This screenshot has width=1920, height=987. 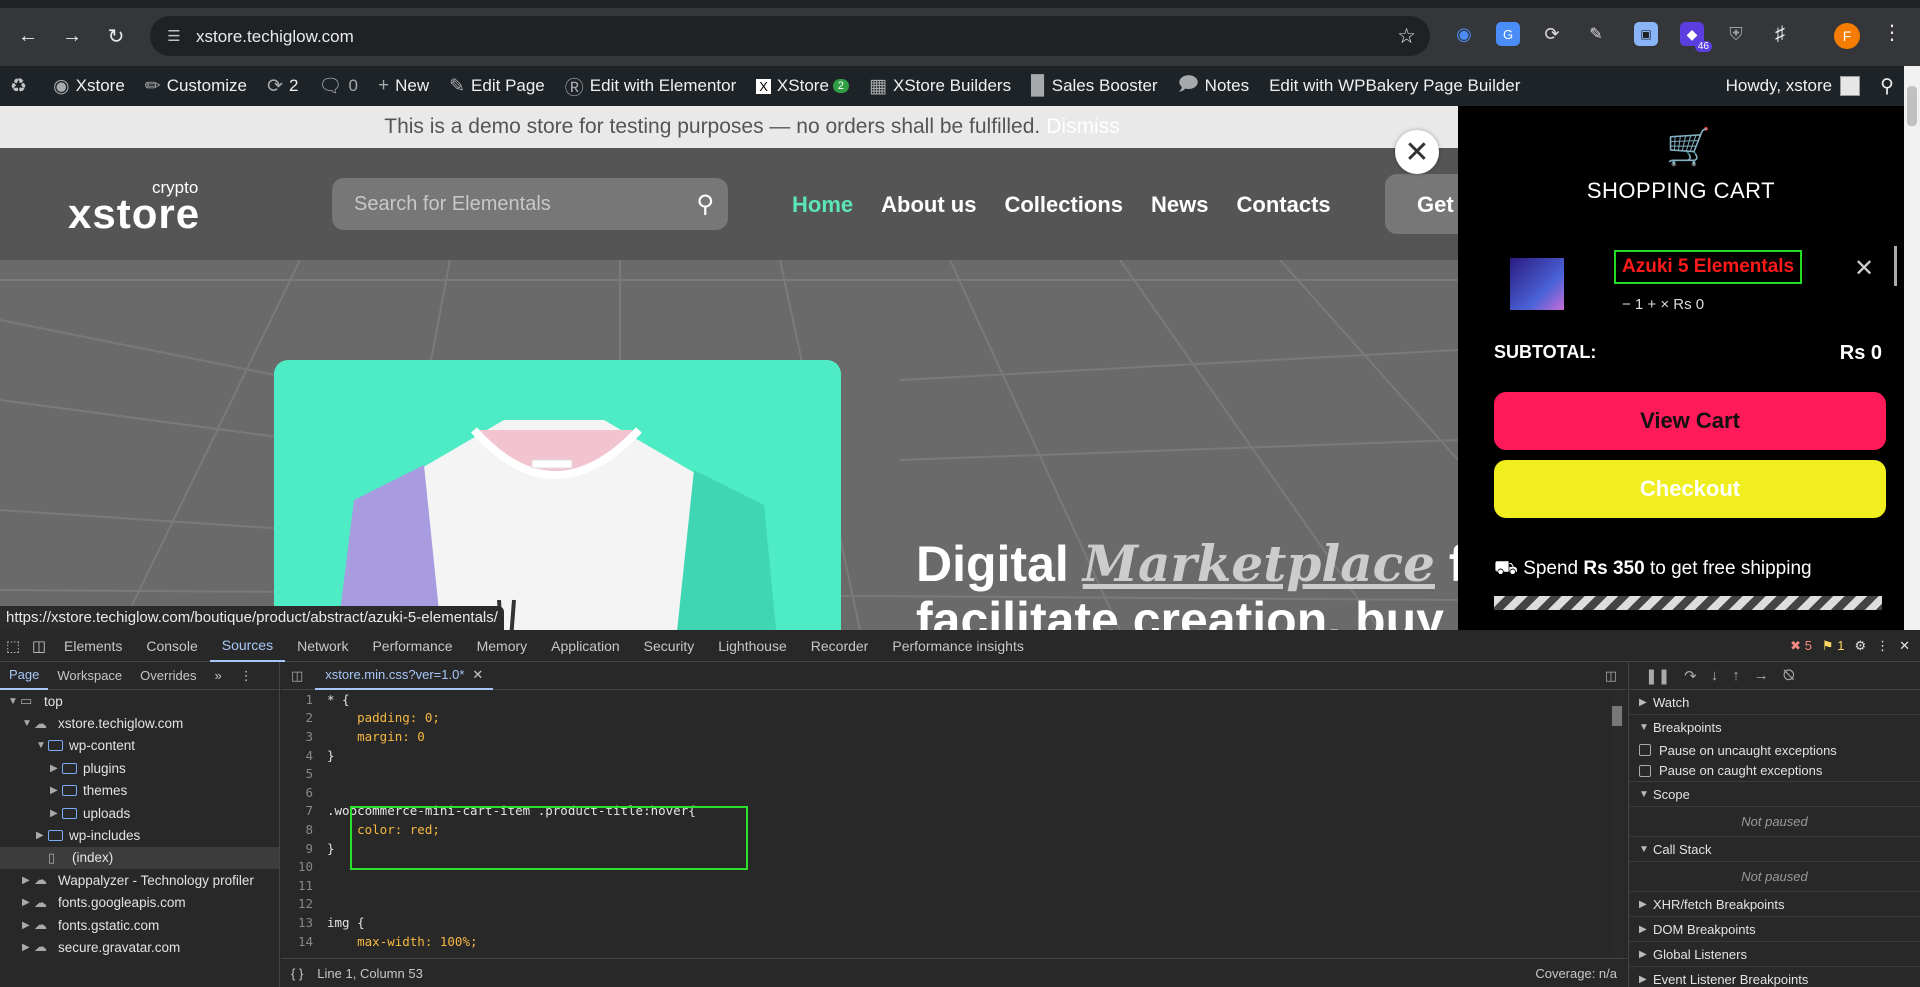 I want to click on wp-logo-icon: ♻, so click(x=21, y=86).